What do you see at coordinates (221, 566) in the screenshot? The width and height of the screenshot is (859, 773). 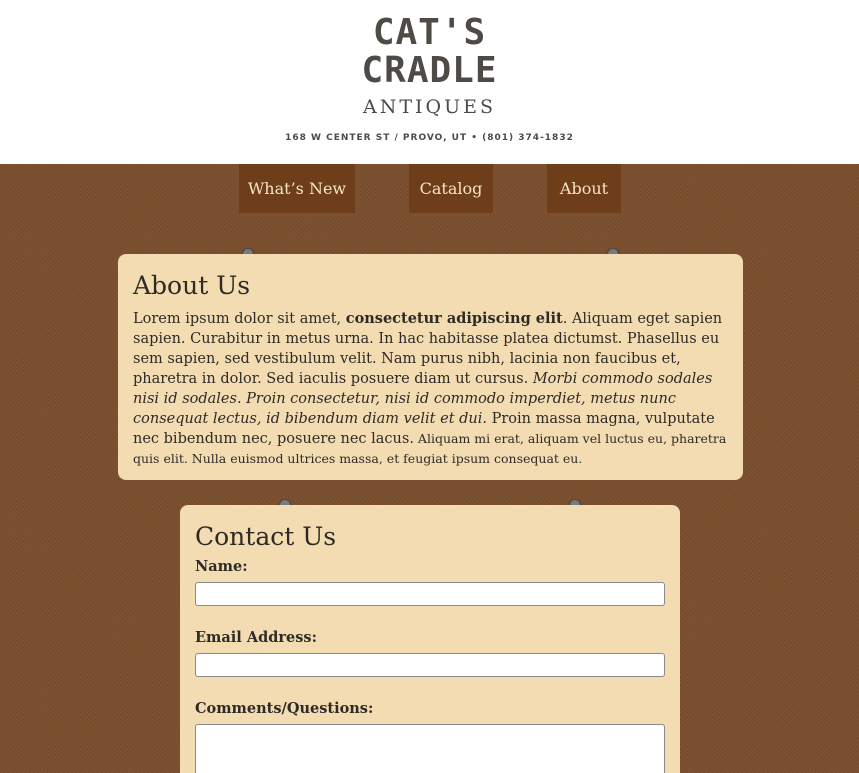 I see `name-label: Name:` at bounding box center [221, 566].